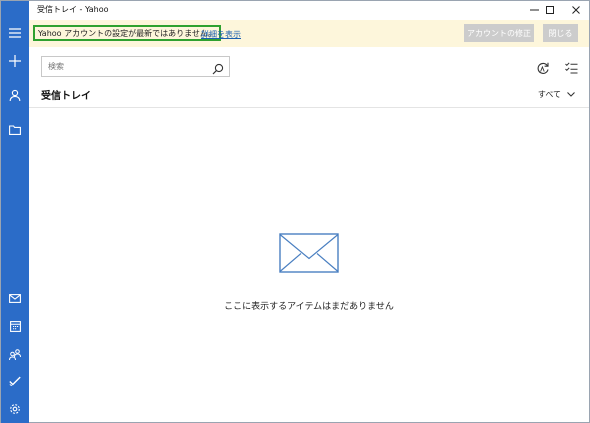  What do you see at coordinates (543, 68) in the screenshot?
I see `sync-icon` at bounding box center [543, 68].